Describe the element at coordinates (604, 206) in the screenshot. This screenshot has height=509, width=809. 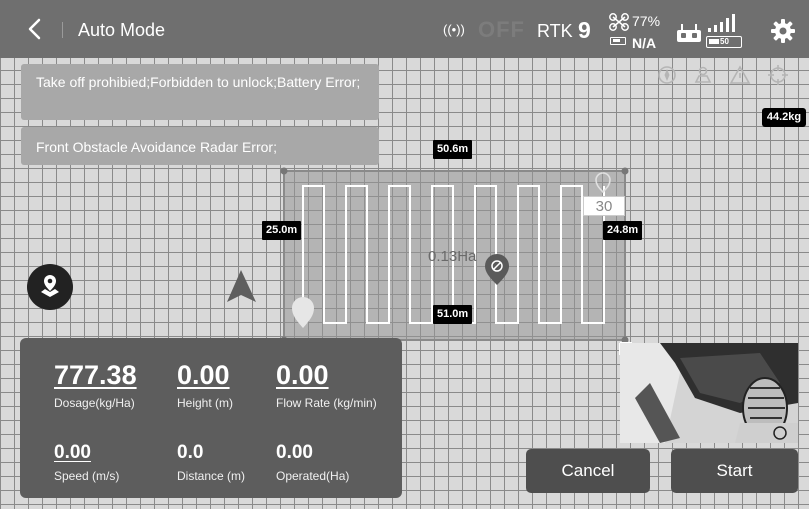
I see `line-spacing-input: 30` at that location.